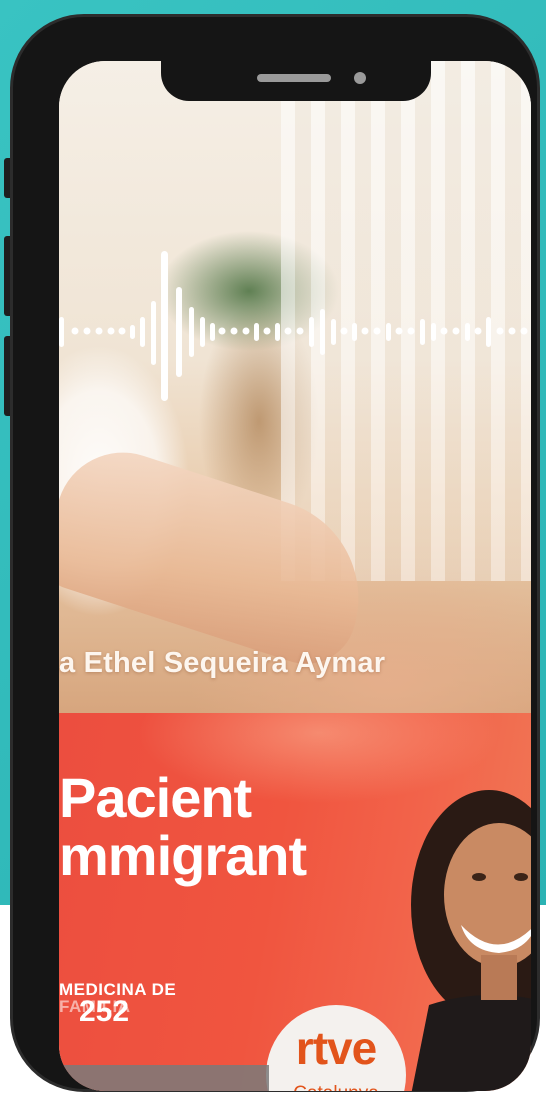 This screenshot has width=546, height=1095. Describe the element at coordinates (183, 826) in the screenshot. I see `cover-title: Pacient mmigrant` at that location.